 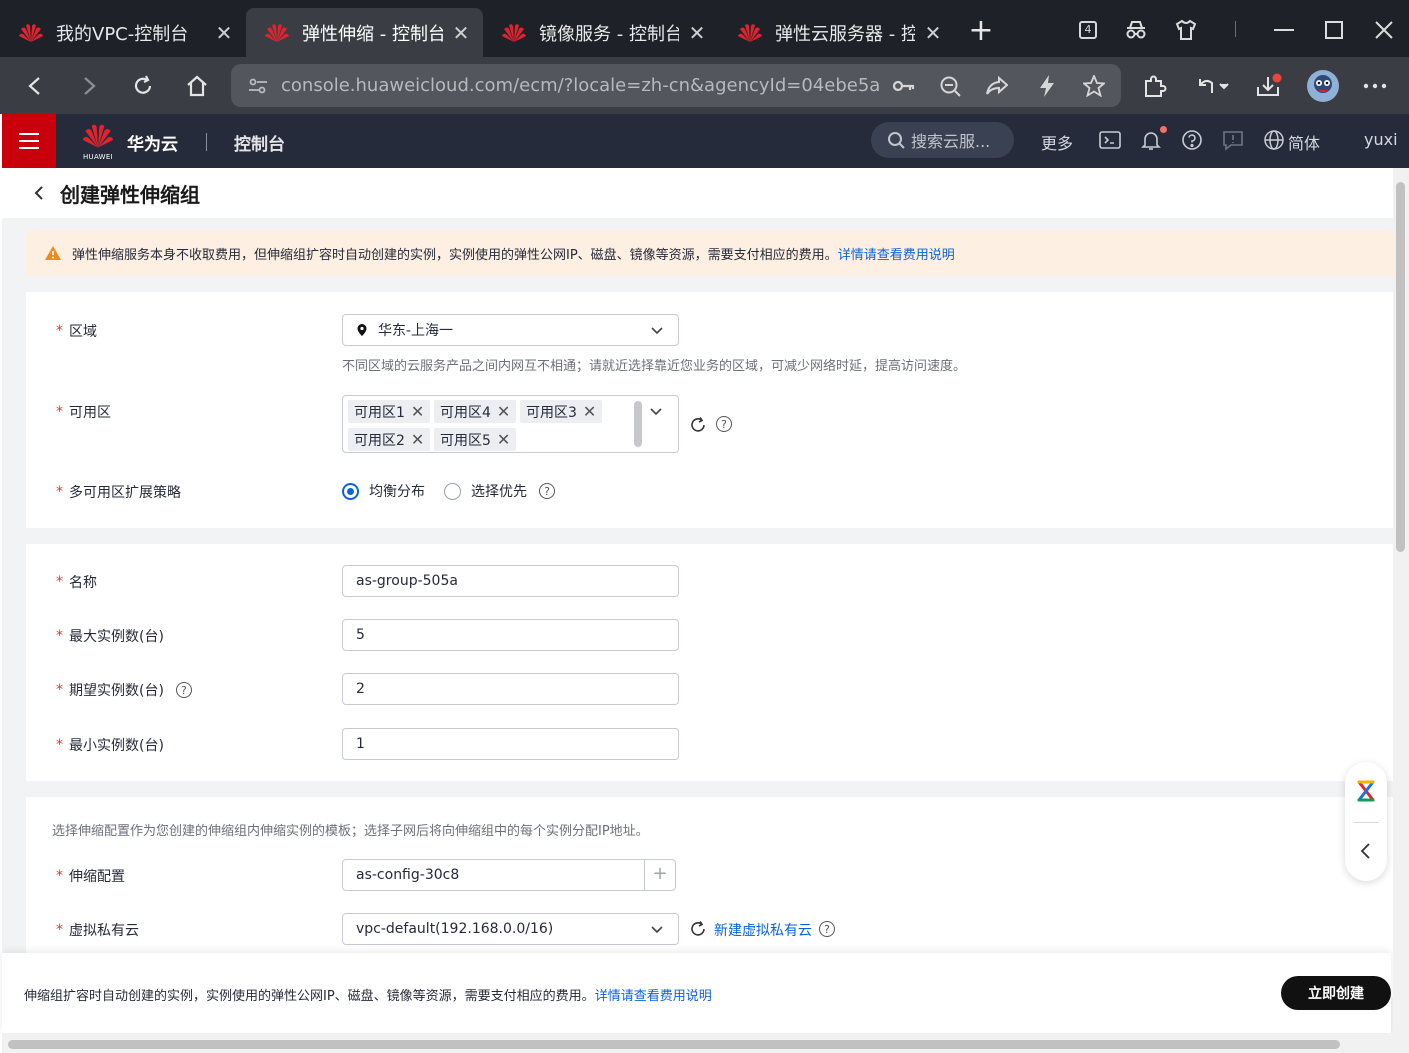 What do you see at coordinates (509, 875) in the screenshot?
I see `scaling-config-input: as-config-30c8 +` at bounding box center [509, 875].